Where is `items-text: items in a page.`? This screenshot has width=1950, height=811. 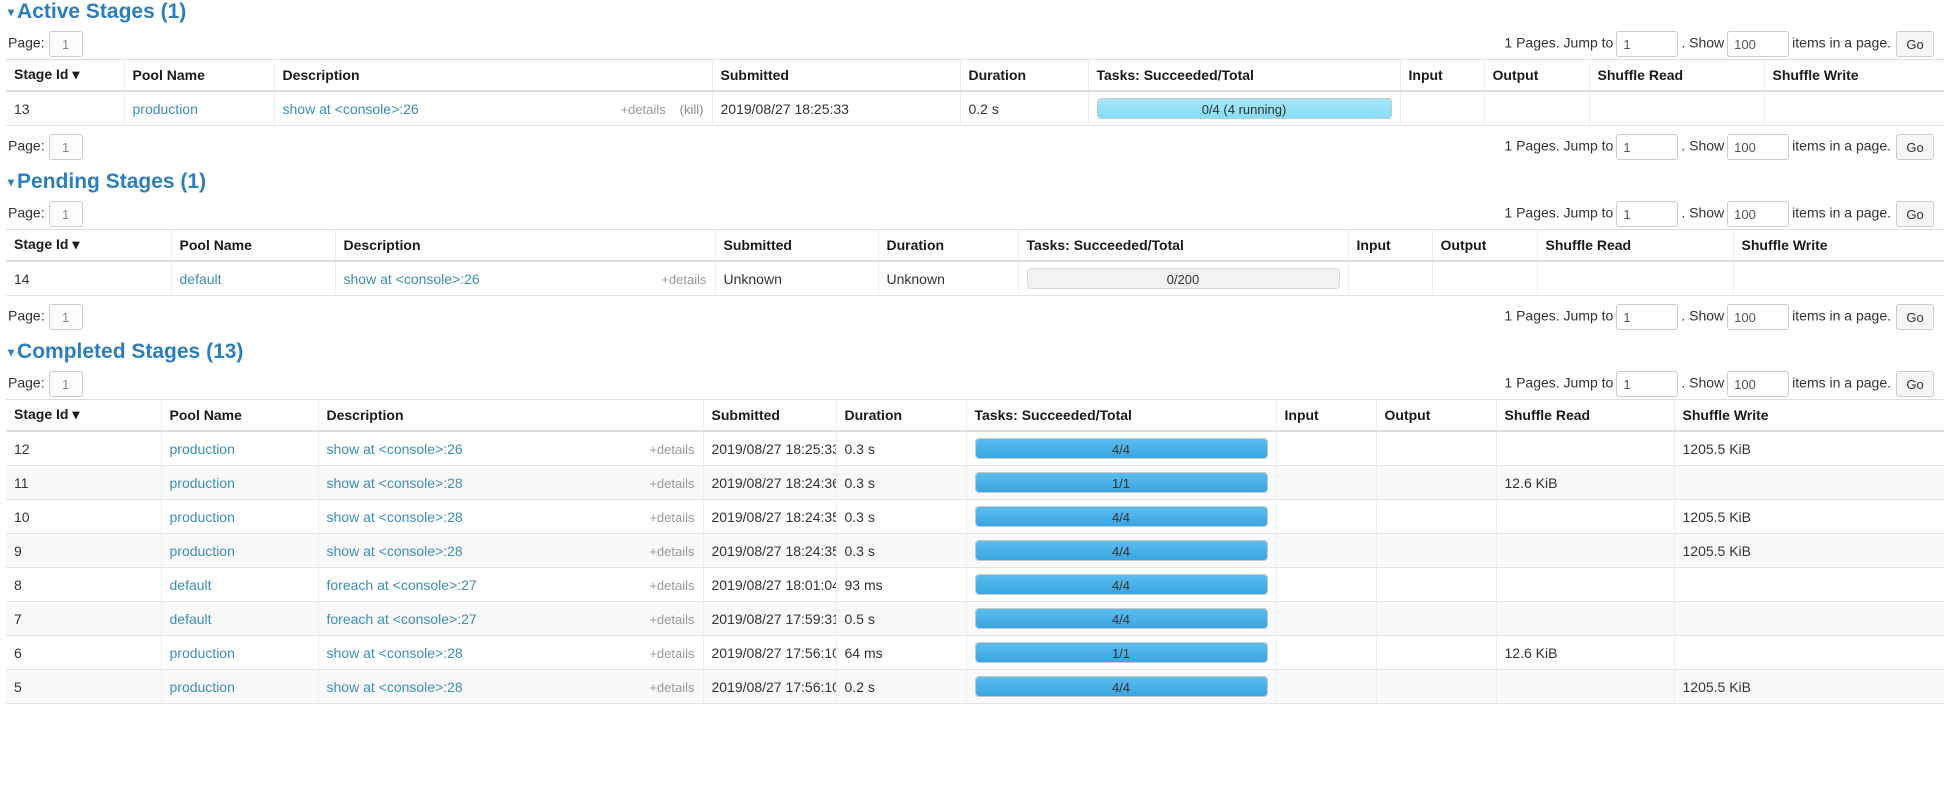 items-text: items in a page. is located at coordinates (1841, 382).